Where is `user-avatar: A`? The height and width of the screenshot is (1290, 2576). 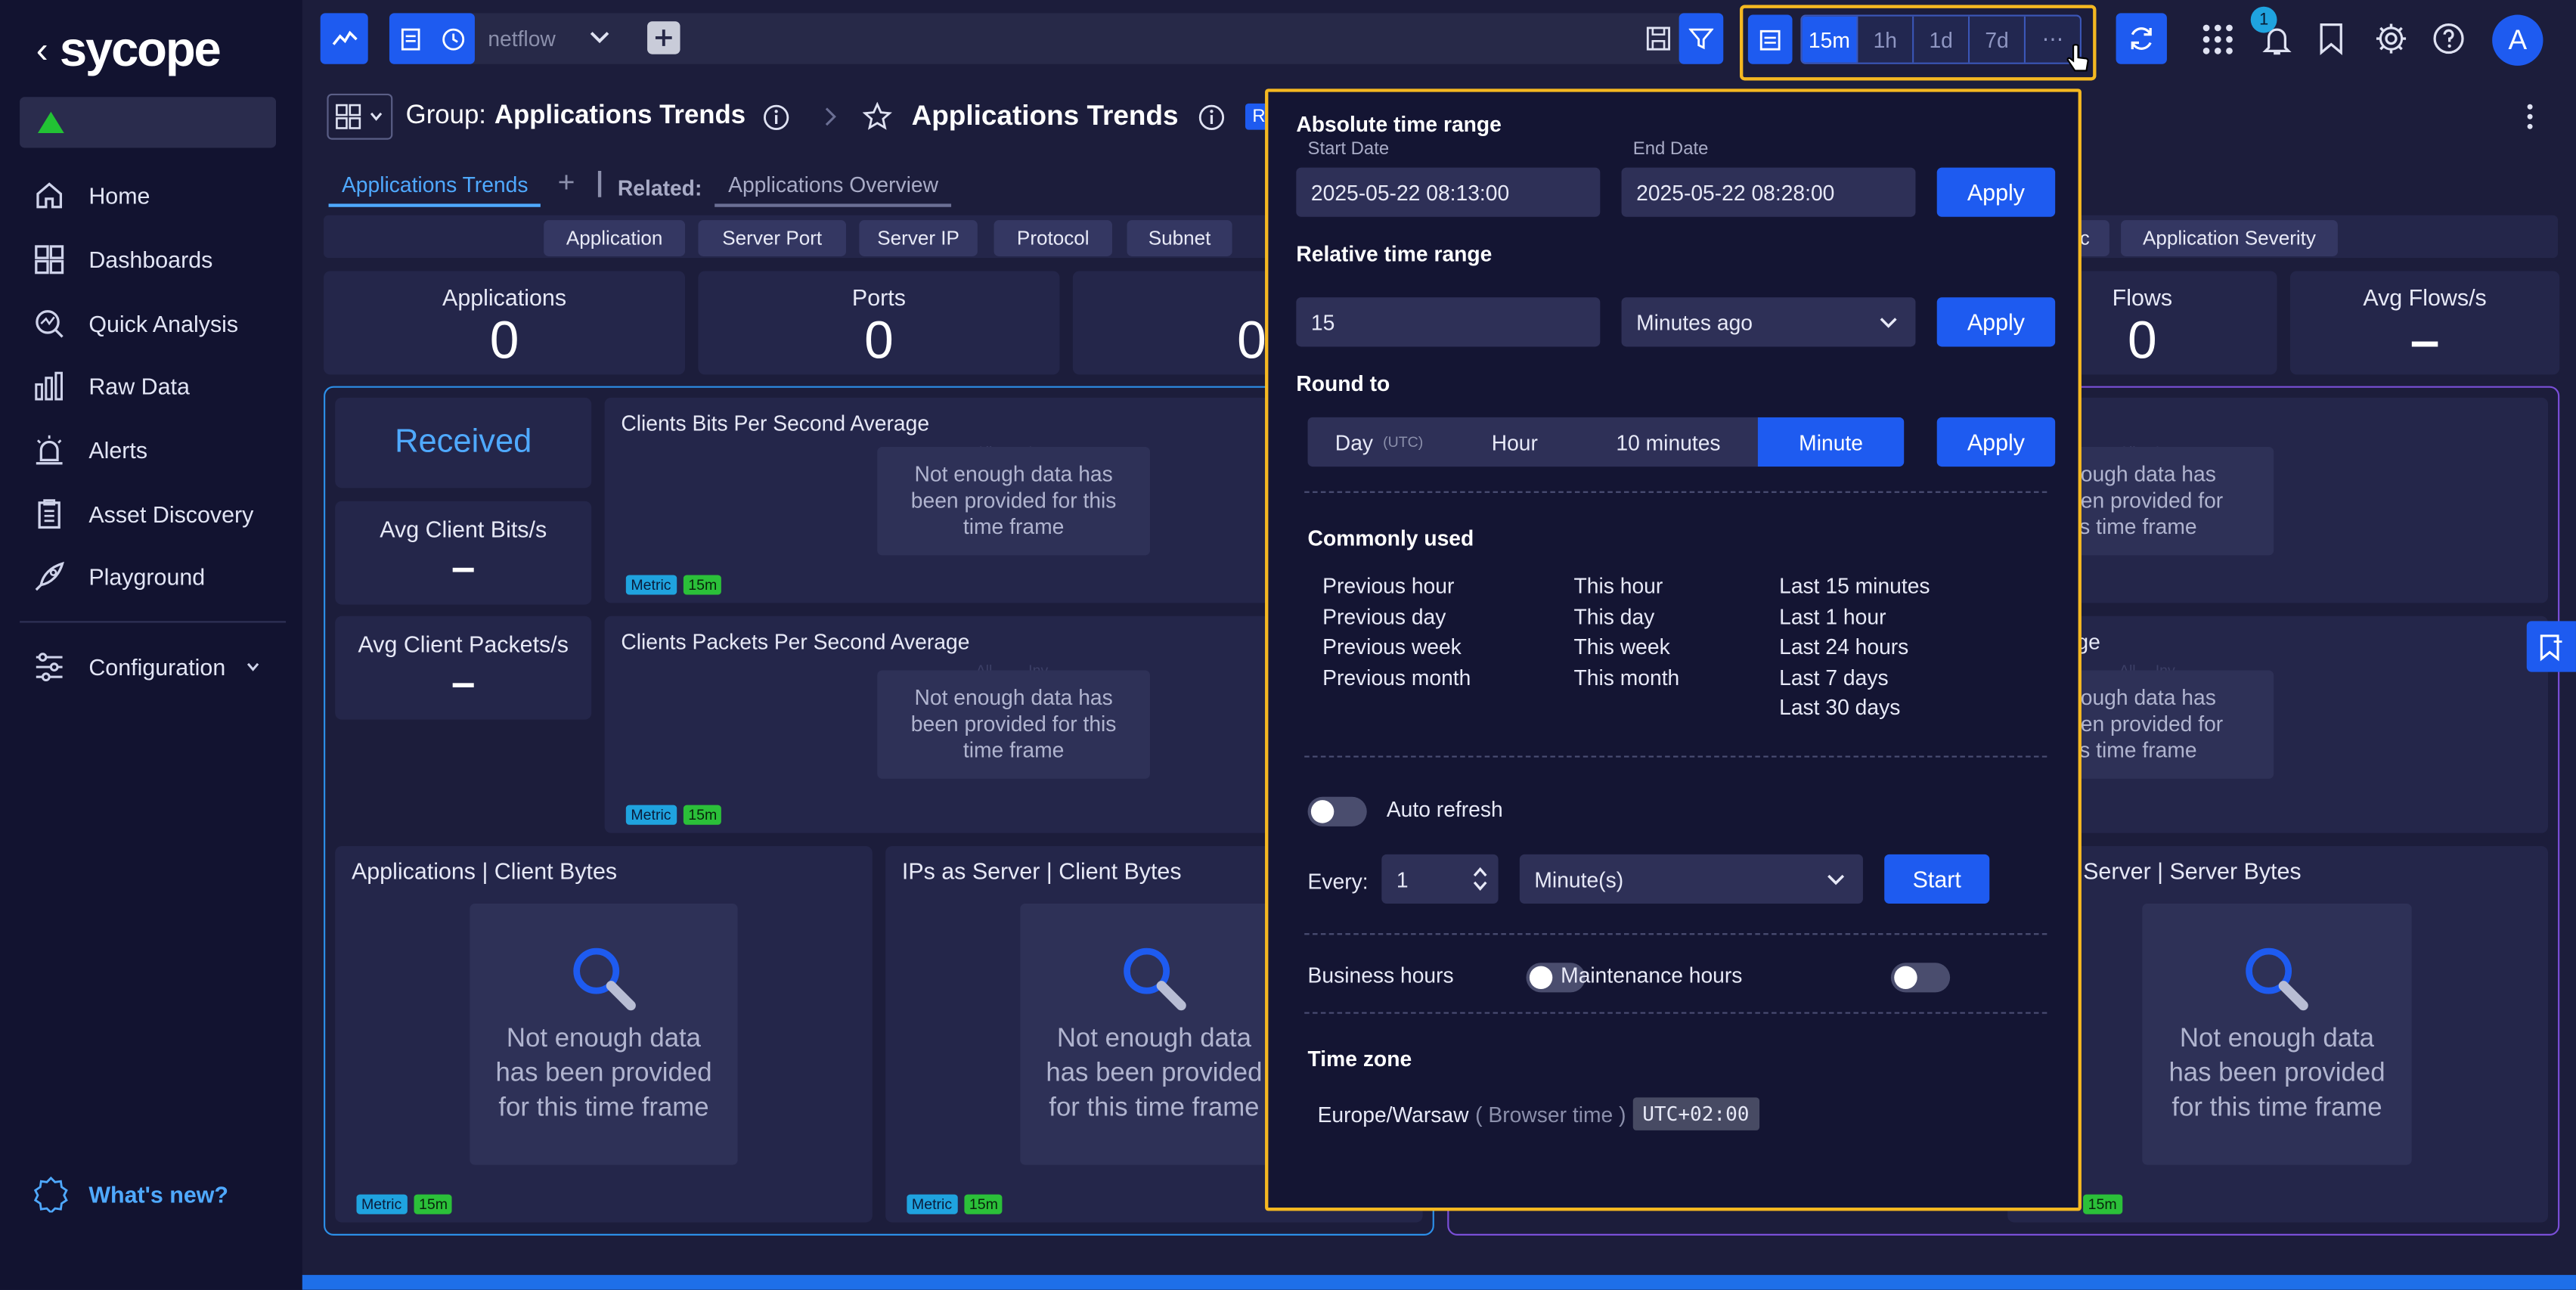
user-avatar: A is located at coordinates (2517, 40).